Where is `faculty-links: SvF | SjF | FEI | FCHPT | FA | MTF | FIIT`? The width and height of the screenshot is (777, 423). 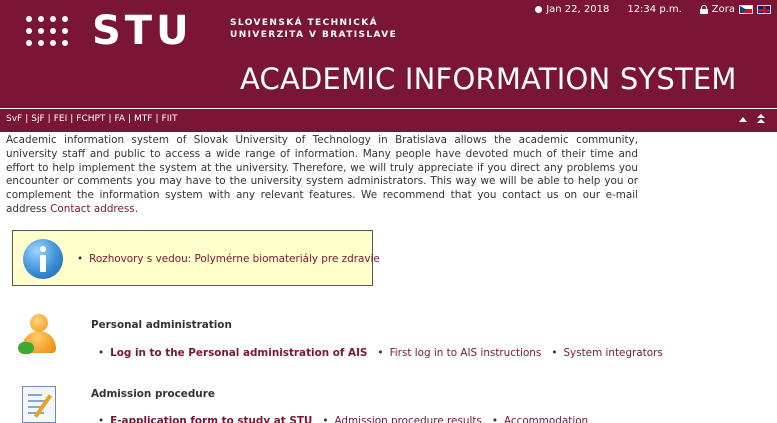
faculty-links: SvF | SjF | FEI | FCHPT | FA | MTF | FIIT is located at coordinates (92, 119).